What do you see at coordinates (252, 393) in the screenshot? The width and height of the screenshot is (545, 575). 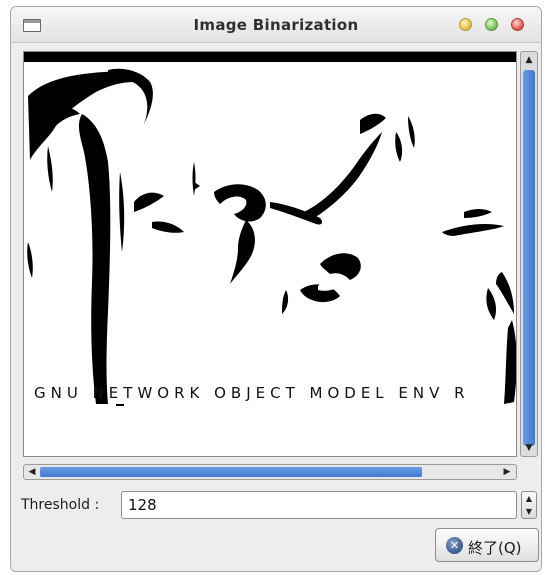 I see `image-text-overlay: GNU NETWORK OBJECT MODEL ENV R` at bounding box center [252, 393].